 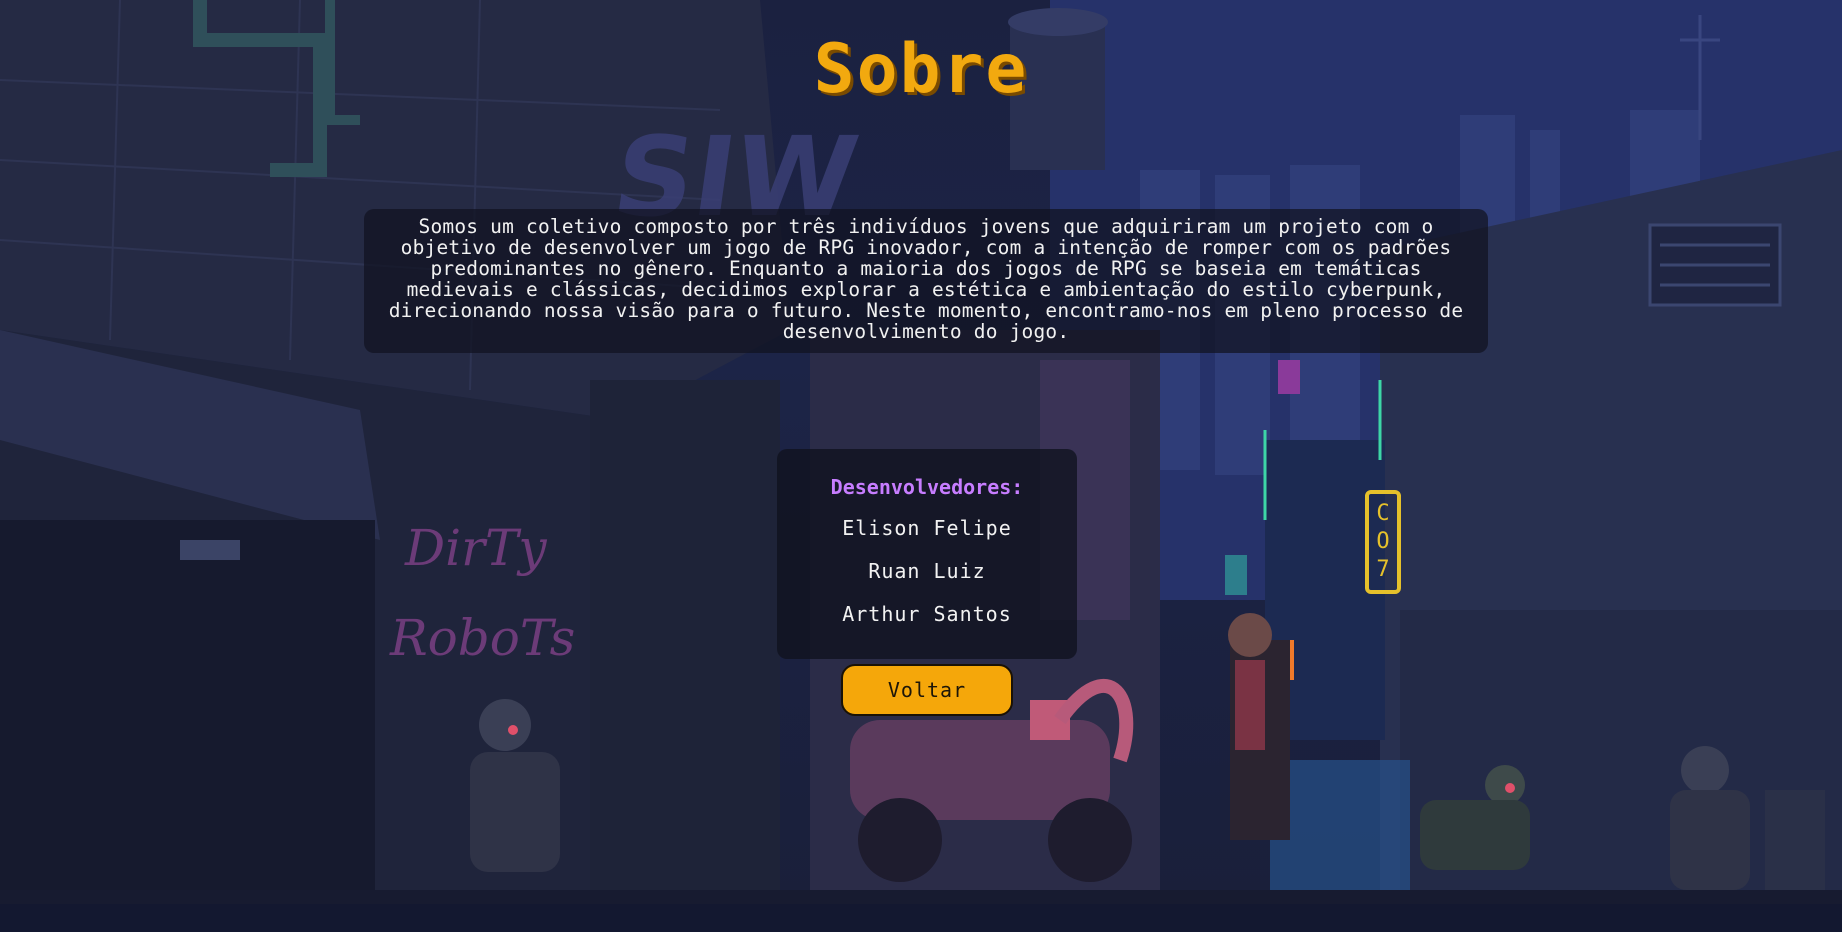 What do you see at coordinates (927, 614) in the screenshot?
I see `developer-name: Arthur Santos` at bounding box center [927, 614].